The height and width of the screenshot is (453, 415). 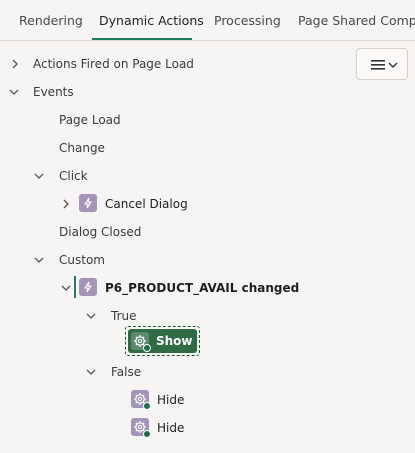 What do you see at coordinates (126, 372) in the screenshot?
I see `tree-label-false: False` at bounding box center [126, 372].